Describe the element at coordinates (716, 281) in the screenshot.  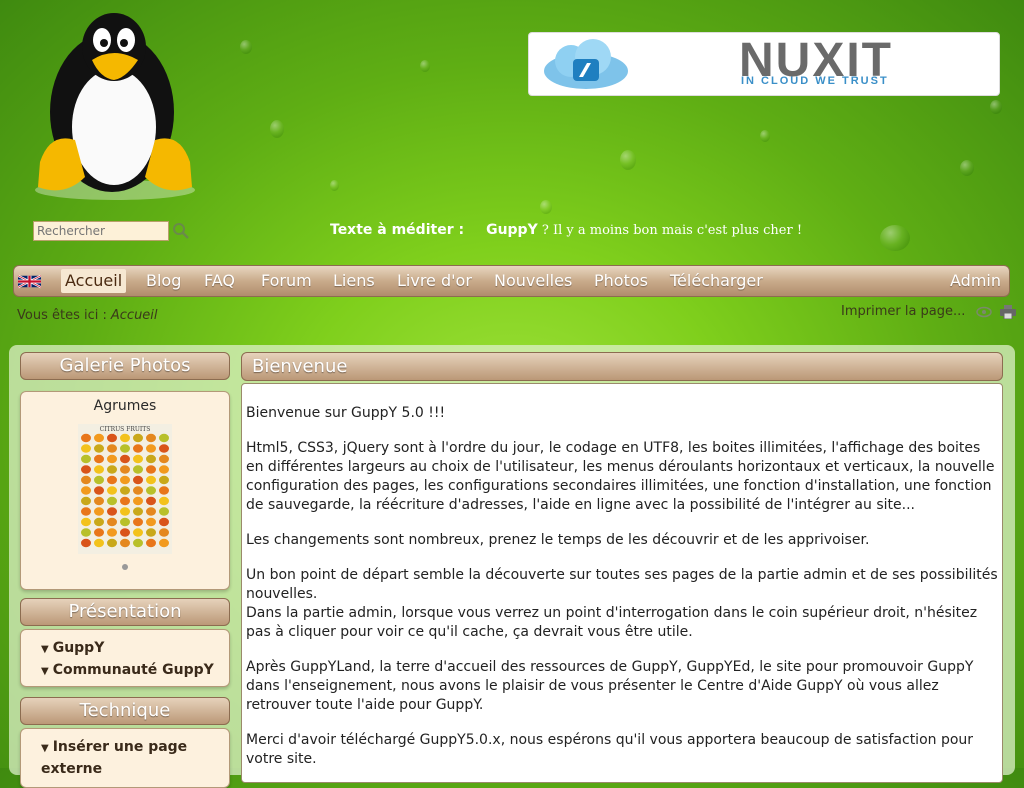
I see `menu-item-telecharger: Télécharger` at that location.